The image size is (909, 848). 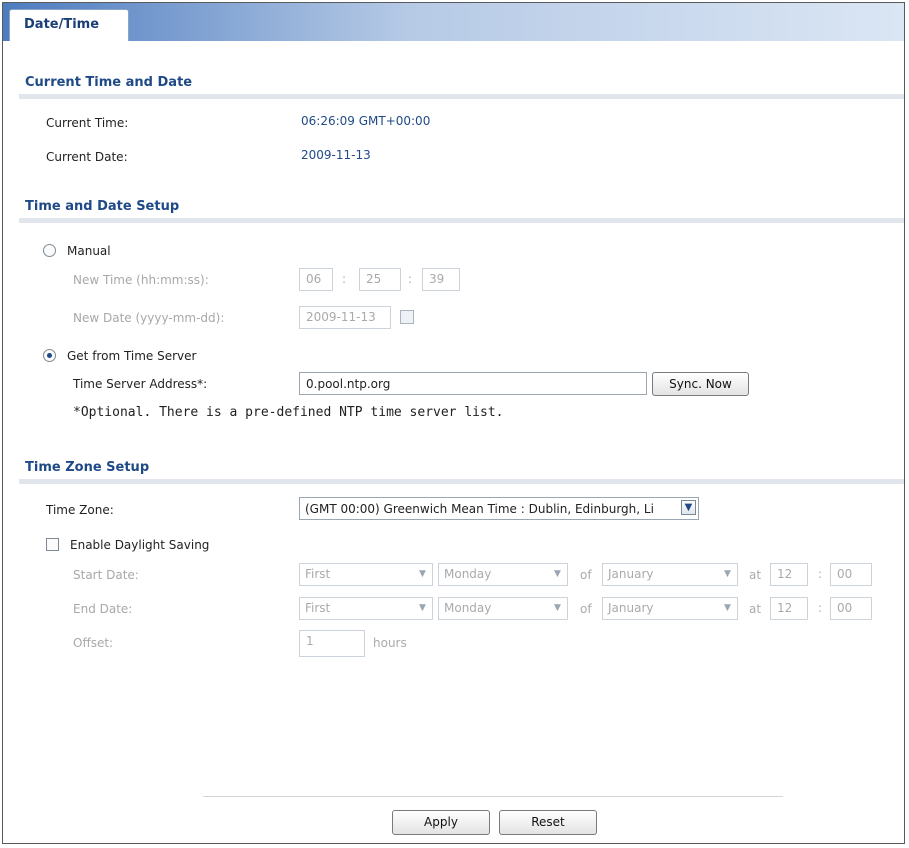 I want to click on end-ordinal-select: First ▼, so click(x=366, y=608).